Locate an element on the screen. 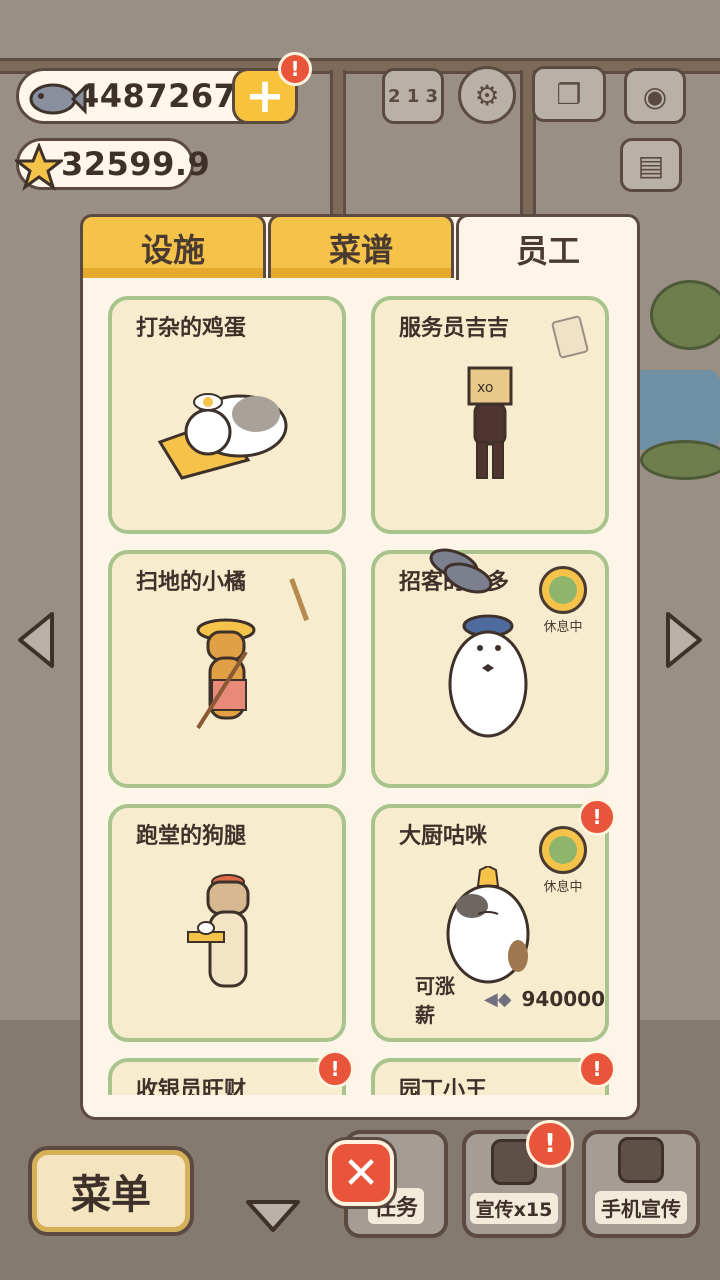  waiter-cat-icon is located at coordinates (218, 931).